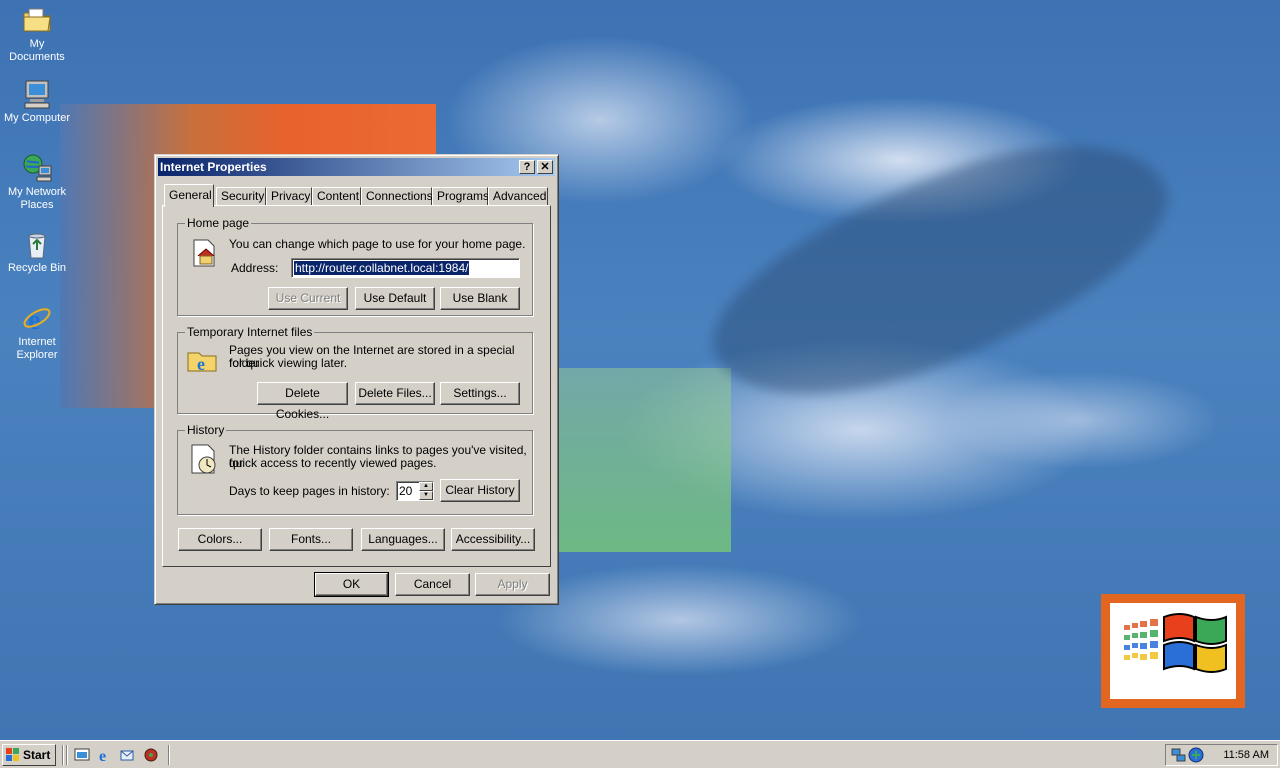 This screenshot has height=768, width=1280. Describe the element at coordinates (1179, 755) in the screenshot. I see `network-tray-icon` at that location.